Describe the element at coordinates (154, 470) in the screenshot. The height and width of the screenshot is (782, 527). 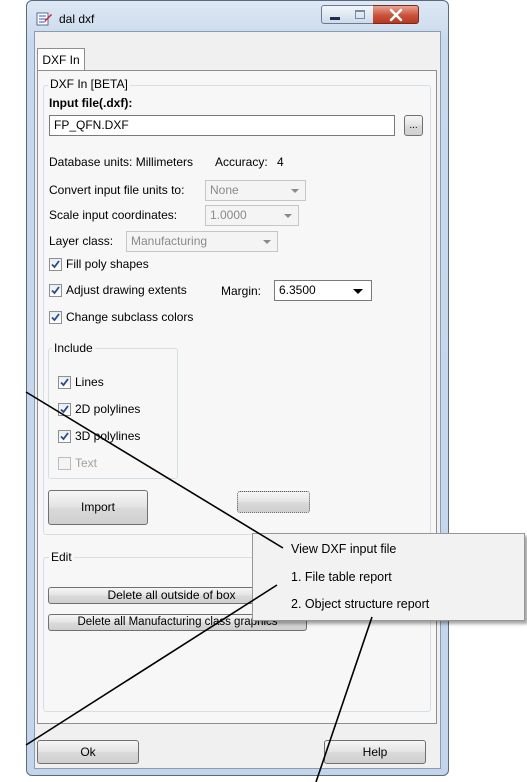
I see `callout-line-view-dxf` at that location.